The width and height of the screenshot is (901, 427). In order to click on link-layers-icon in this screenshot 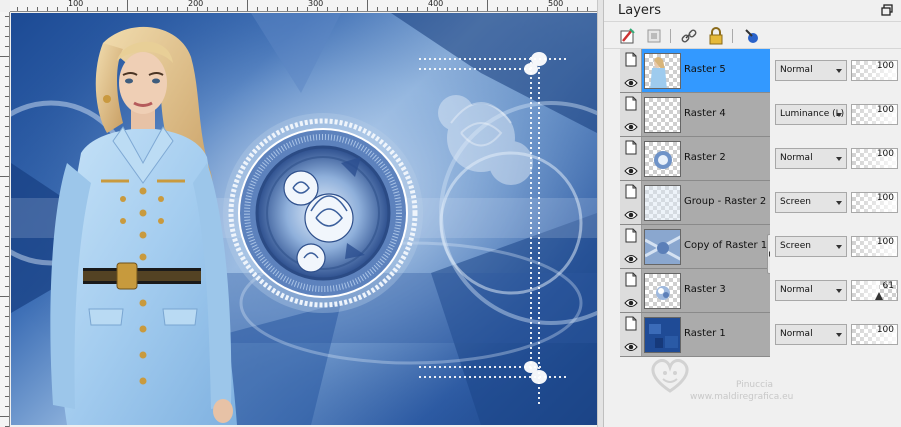, I will do `click(690, 36)`.